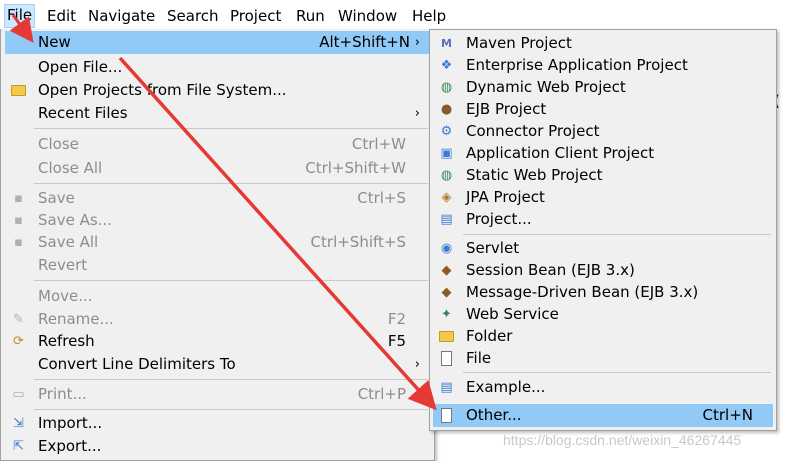 The height and width of the screenshot is (461, 785). Describe the element at coordinates (61, 16) in the screenshot. I see `menu-edit: Edit` at that location.